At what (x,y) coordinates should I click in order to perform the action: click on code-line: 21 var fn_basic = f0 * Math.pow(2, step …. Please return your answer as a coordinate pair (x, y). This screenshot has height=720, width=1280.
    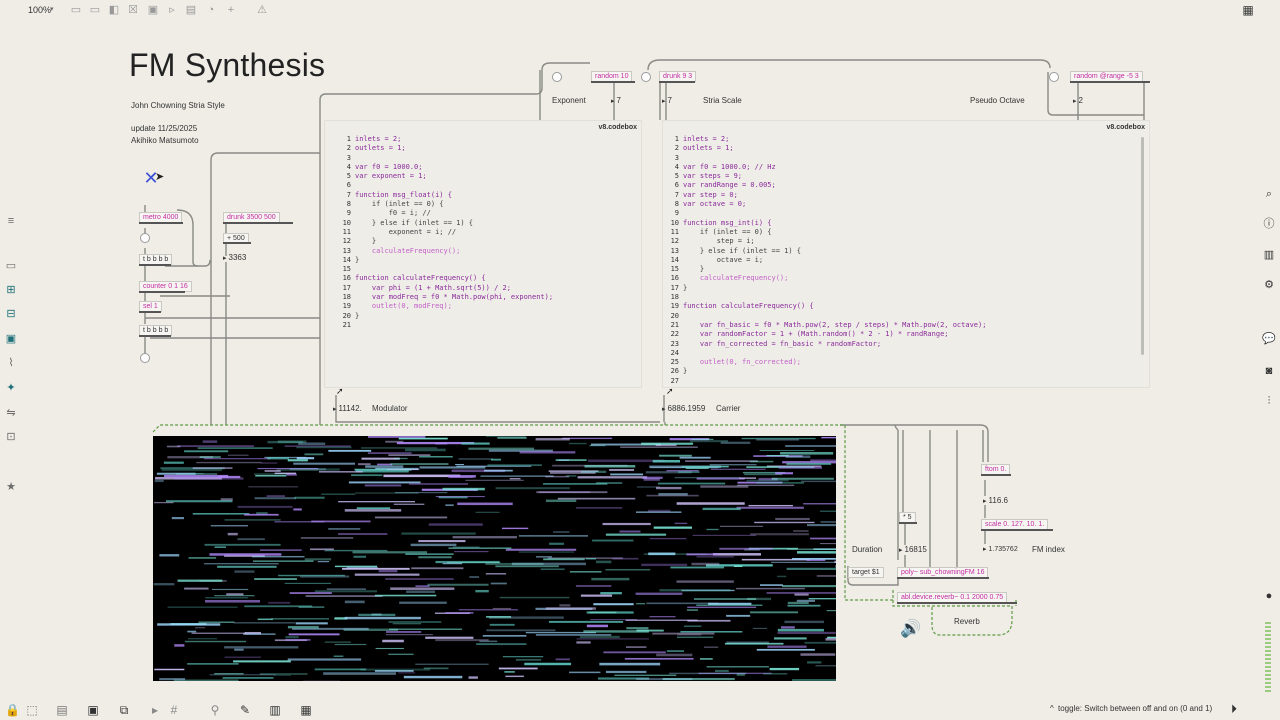
    Looking at the image, I should click on (827, 325).